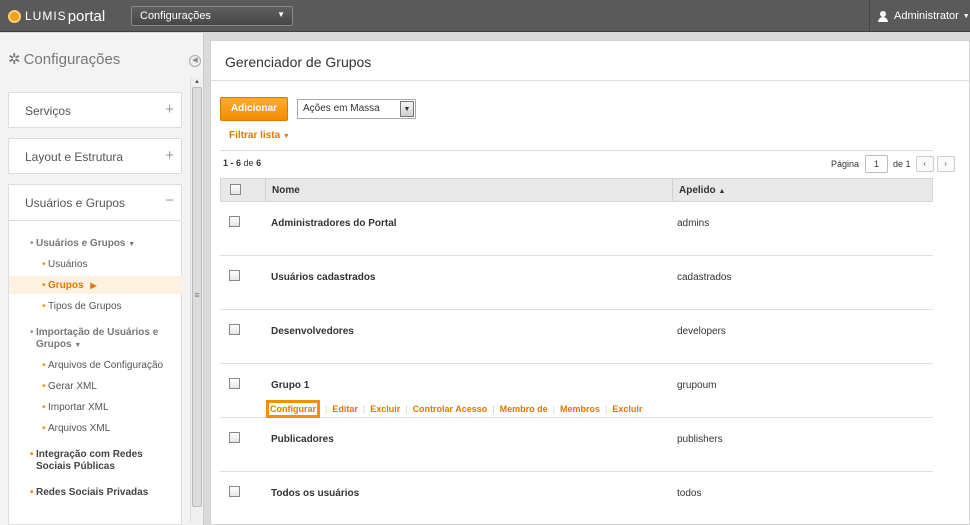 This screenshot has height=525, width=970. I want to click on sidebar-scrollbar: ▲, so click(196, 299).